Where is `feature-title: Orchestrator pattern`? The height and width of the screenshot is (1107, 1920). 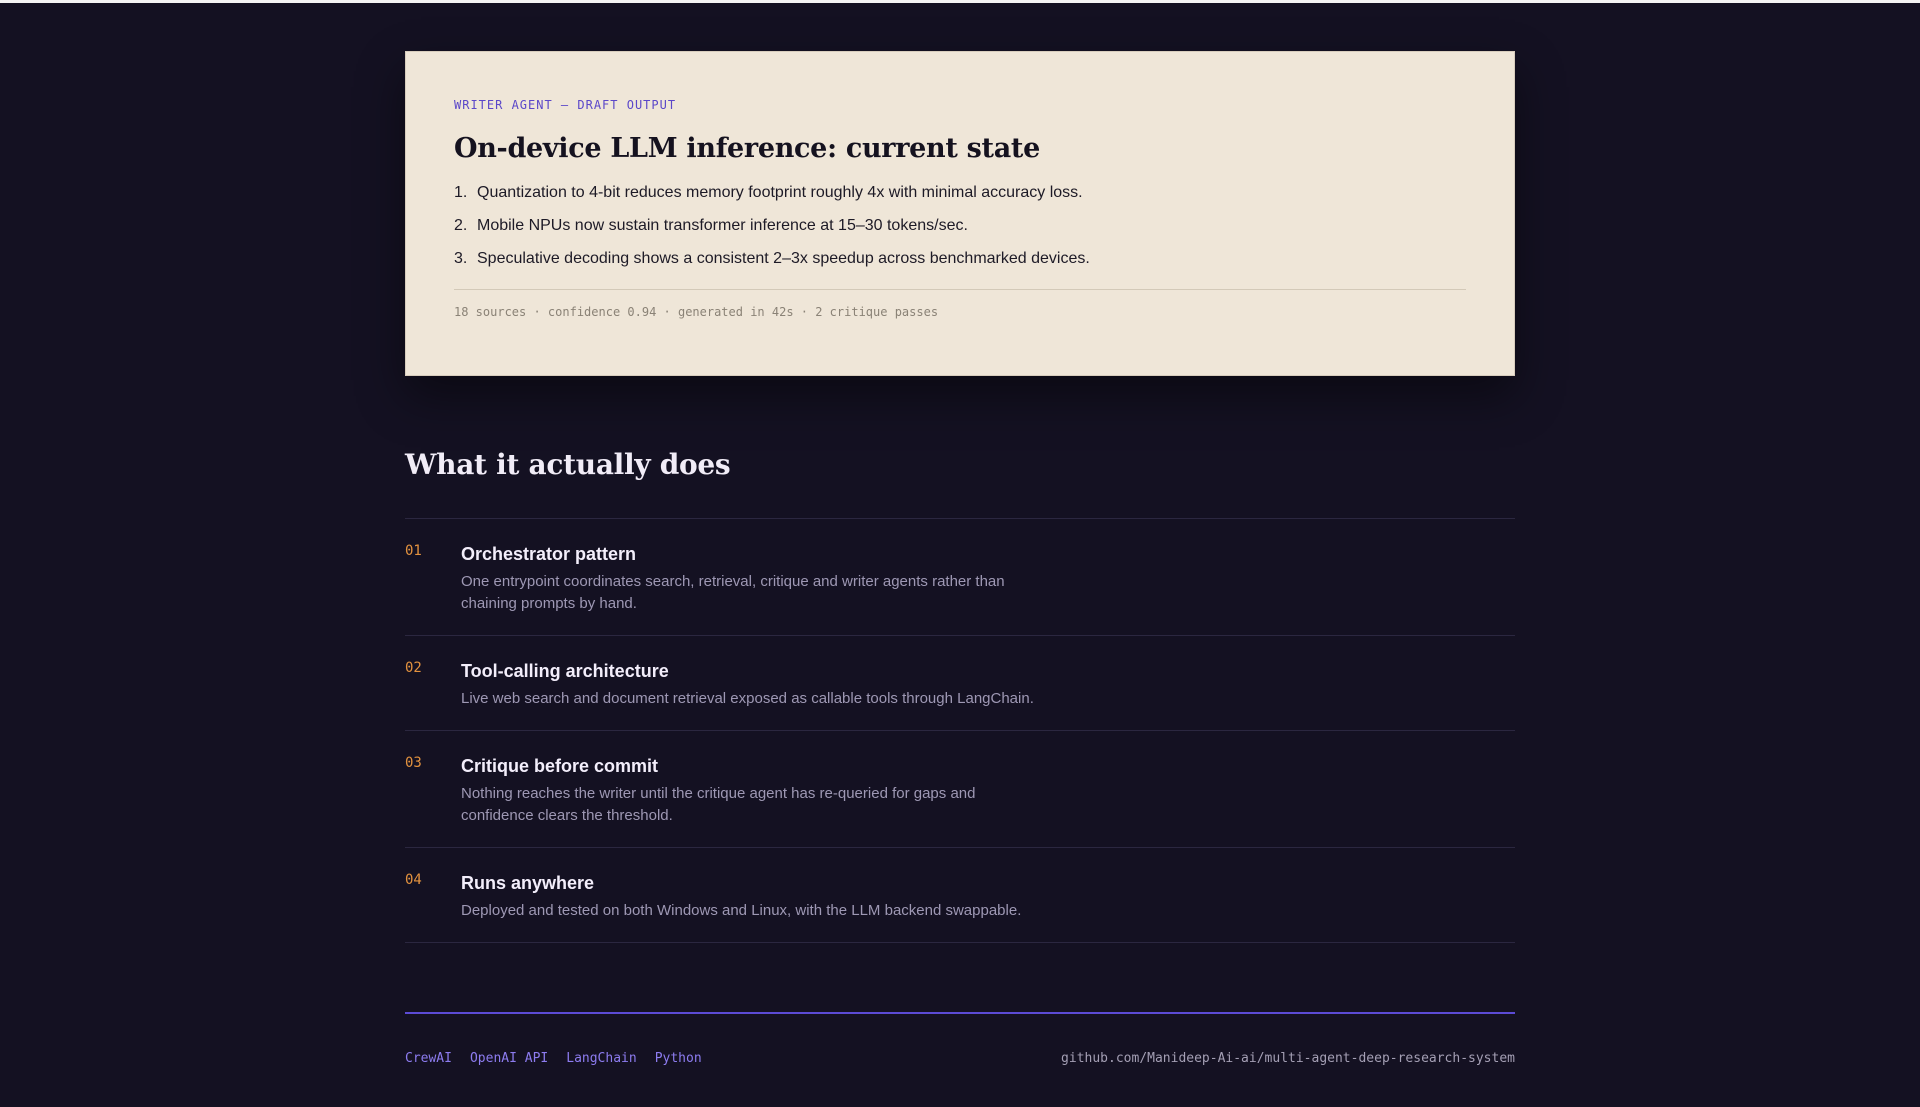
feature-title: Orchestrator pattern is located at coordinates (549, 554).